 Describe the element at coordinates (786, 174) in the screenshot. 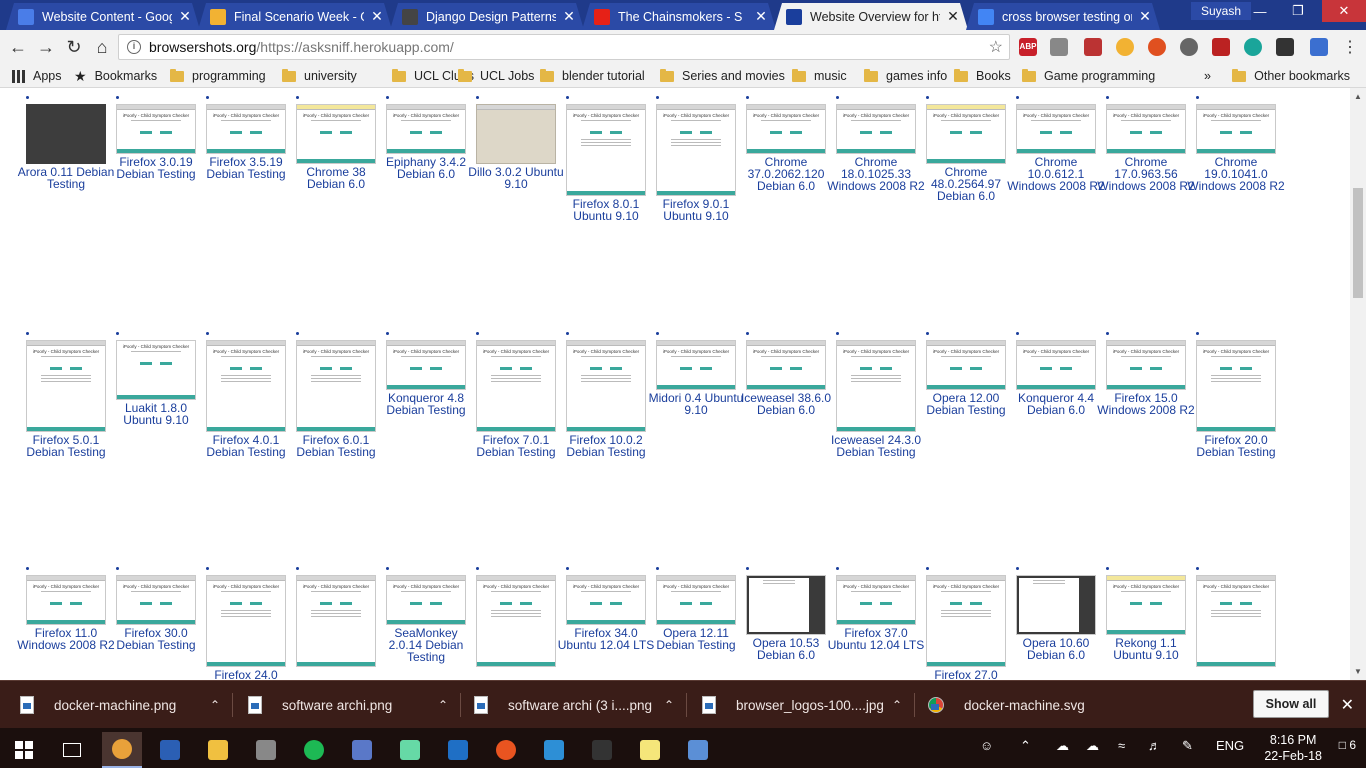

I see `screenshot-label: Chrome 37.0.2062.120 Debian 6.0` at that location.